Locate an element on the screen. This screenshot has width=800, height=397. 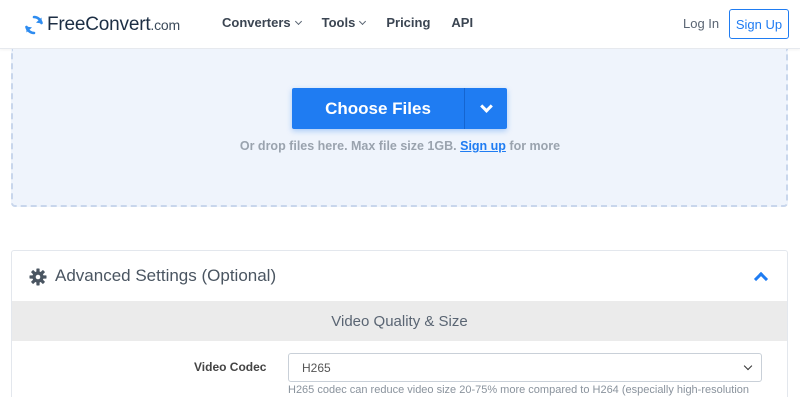
nav-converters: Converters is located at coordinates (262, 22).